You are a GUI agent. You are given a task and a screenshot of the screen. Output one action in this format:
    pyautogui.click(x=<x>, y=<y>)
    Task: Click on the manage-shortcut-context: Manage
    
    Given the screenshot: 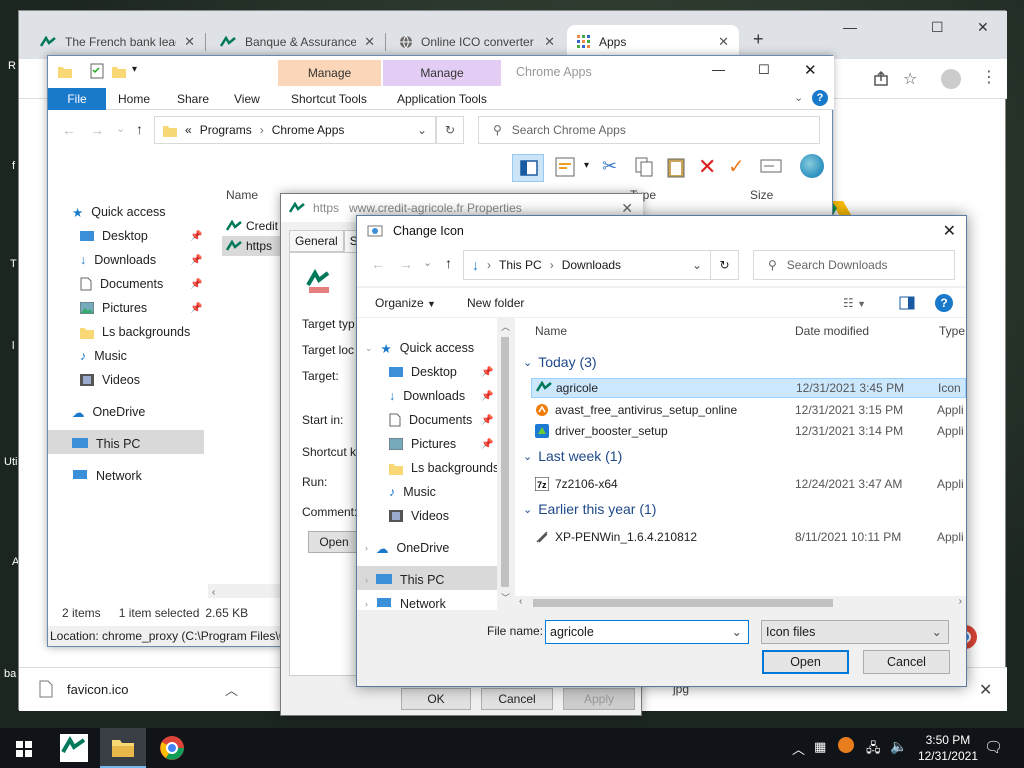 What is the action you would take?
    pyautogui.click(x=329, y=73)
    